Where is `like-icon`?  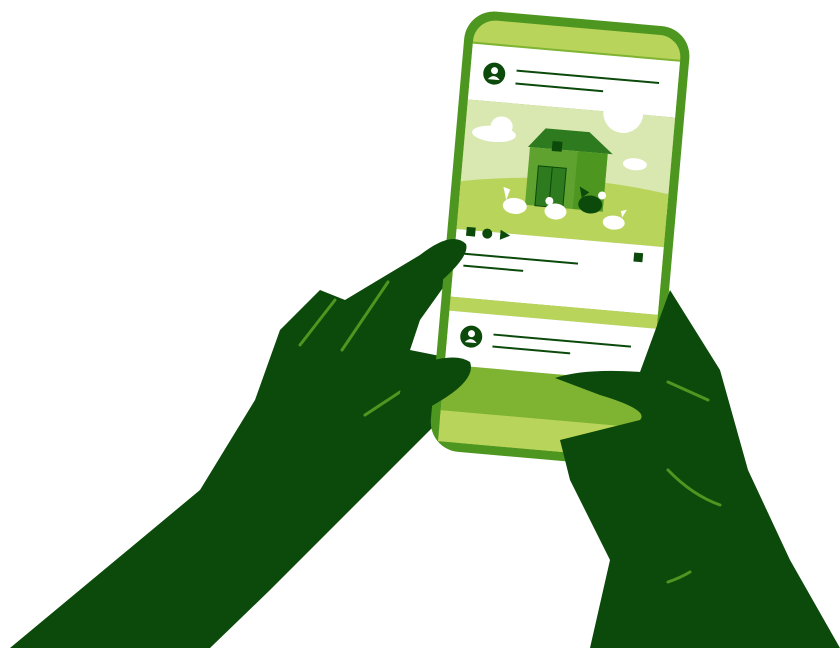
like-icon is located at coordinates (471, 231).